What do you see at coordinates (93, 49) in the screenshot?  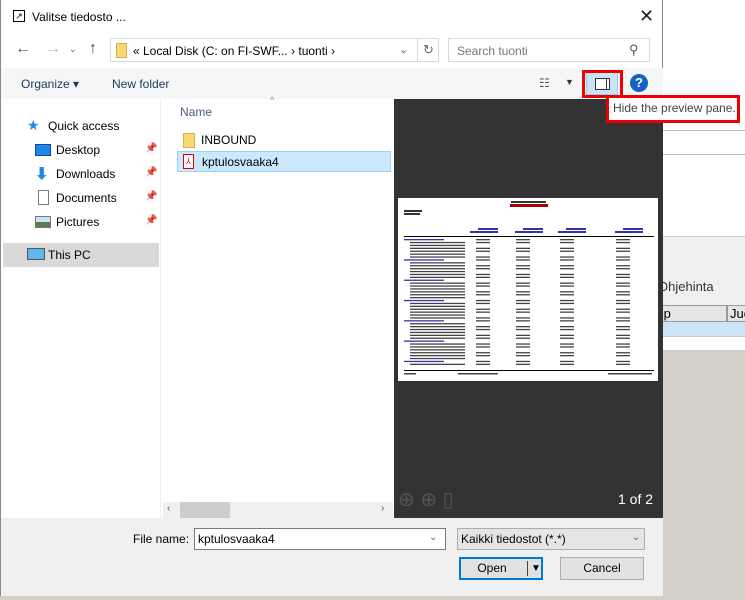 I see `up-icon: ↑` at bounding box center [93, 49].